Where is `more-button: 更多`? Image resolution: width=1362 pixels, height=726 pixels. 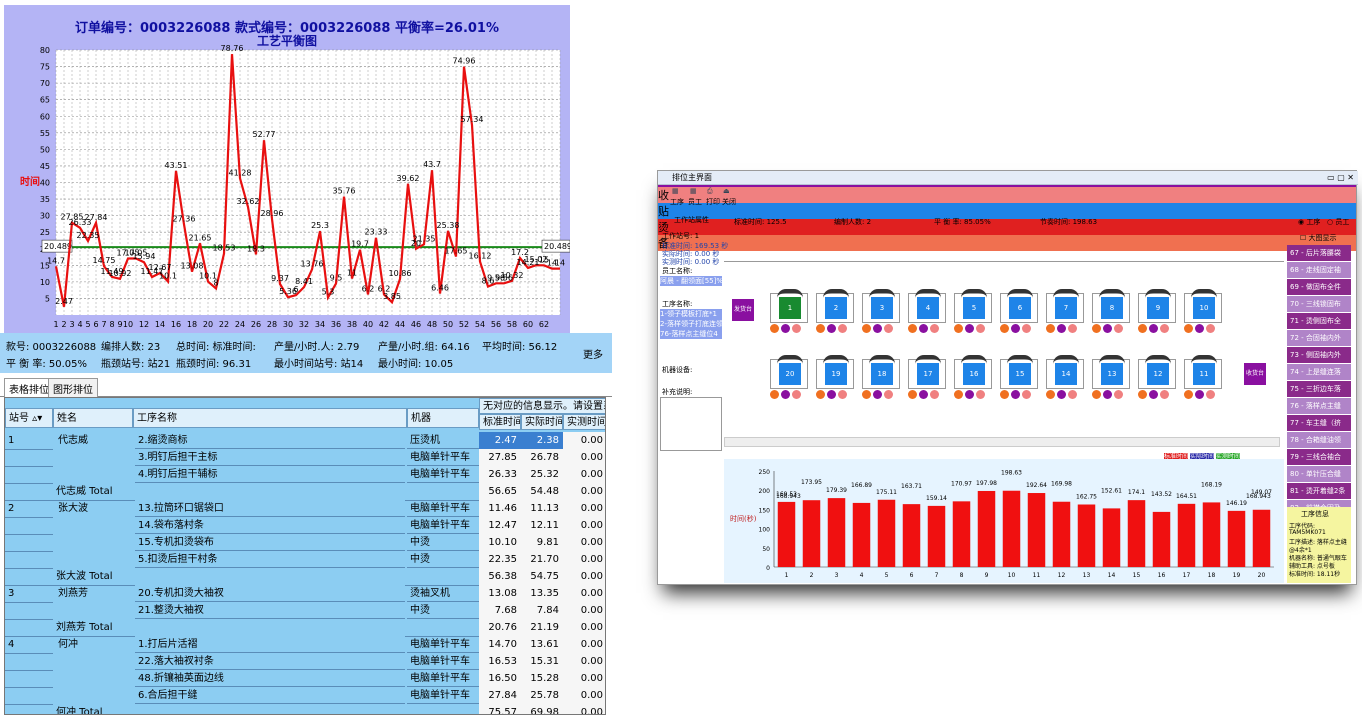
more-button: 更多 is located at coordinates (593, 353).